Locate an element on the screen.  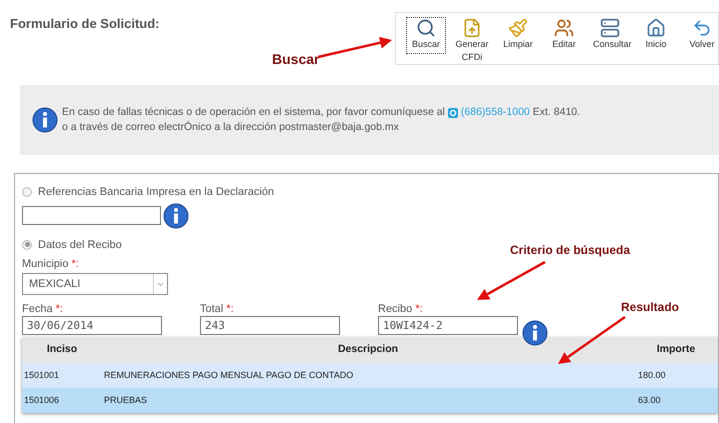
table-row: 1501001 REMUNERACIONES PAGO MENSUAL PAGO DE CONTADO 180.00 is located at coordinates (370, 375).